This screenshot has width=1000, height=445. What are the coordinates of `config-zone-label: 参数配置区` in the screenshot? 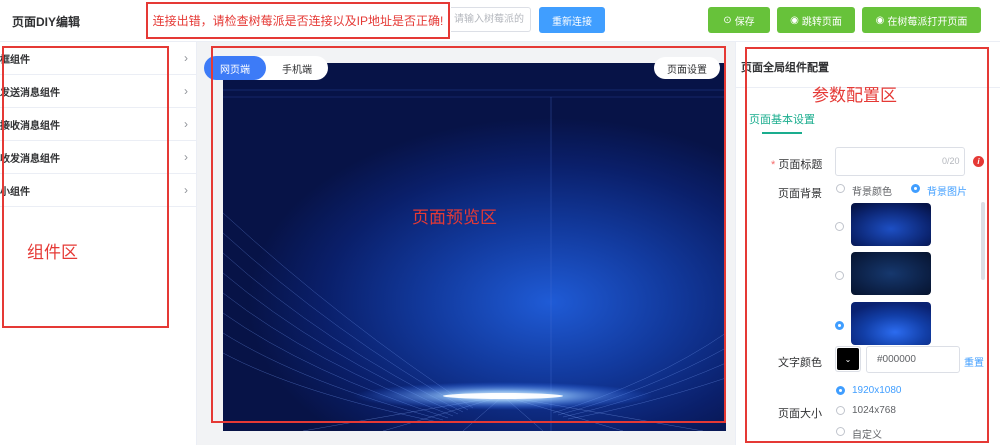 It's located at (854, 95).